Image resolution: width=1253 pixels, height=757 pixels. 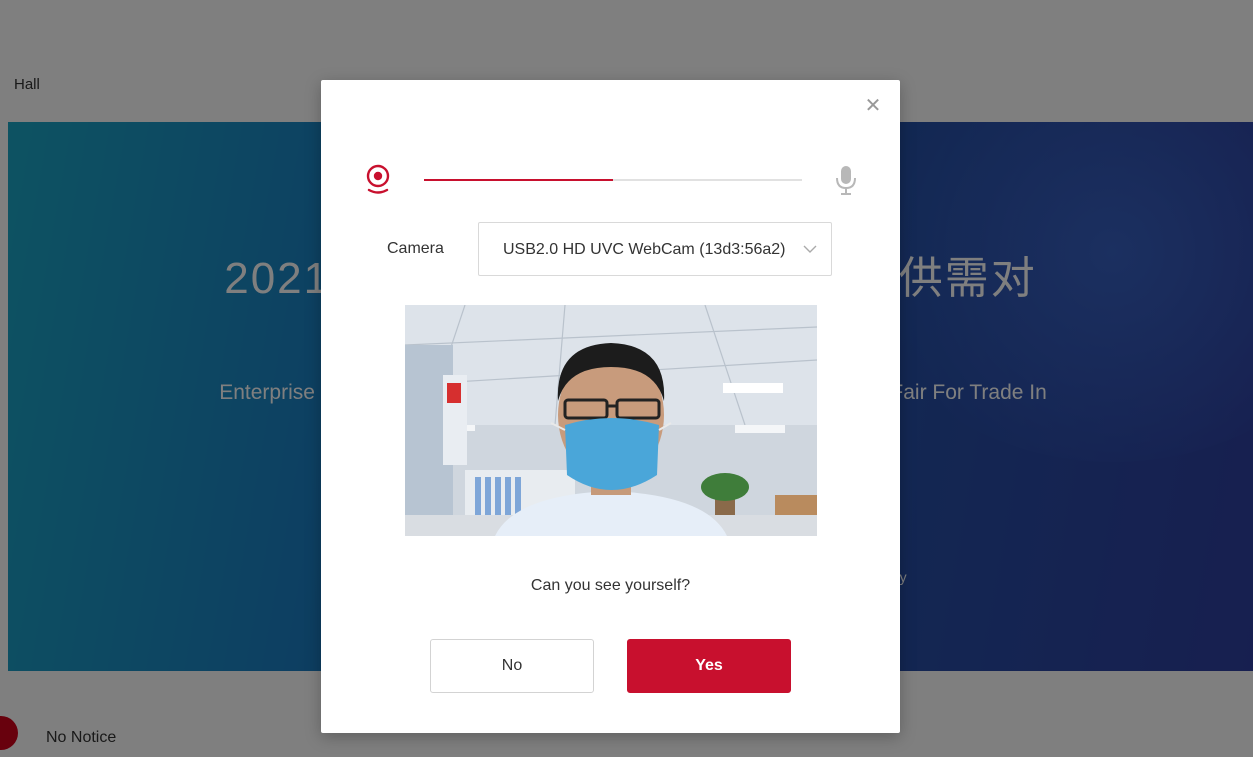 I want to click on camera-preview-image, so click(x=611, y=420).